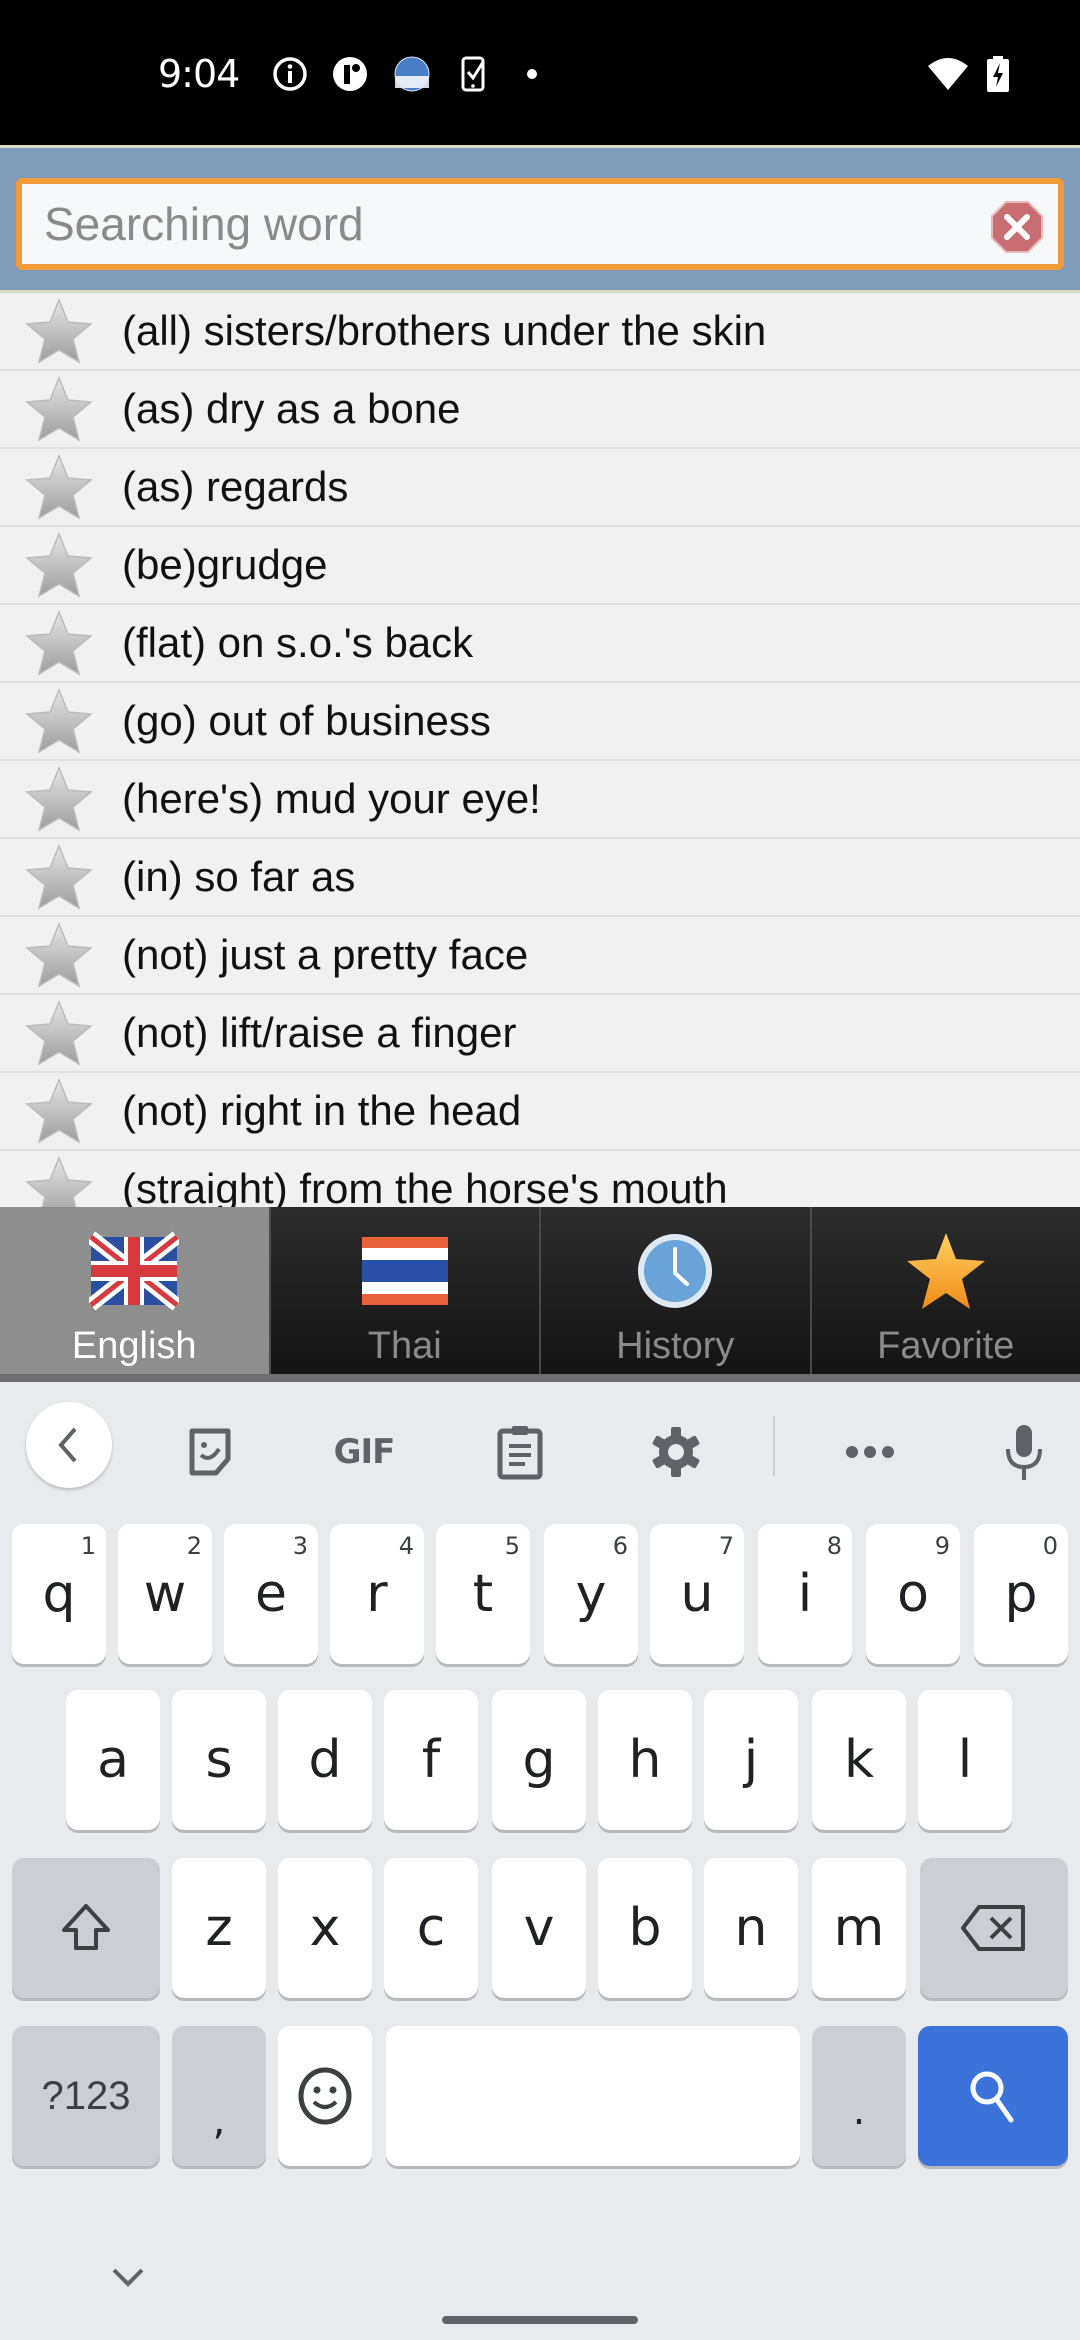 Image resolution: width=1080 pixels, height=2340 pixels. What do you see at coordinates (325, 954) in the screenshot?
I see `word-text: (not) just a pretty face` at bounding box center [325, 954].